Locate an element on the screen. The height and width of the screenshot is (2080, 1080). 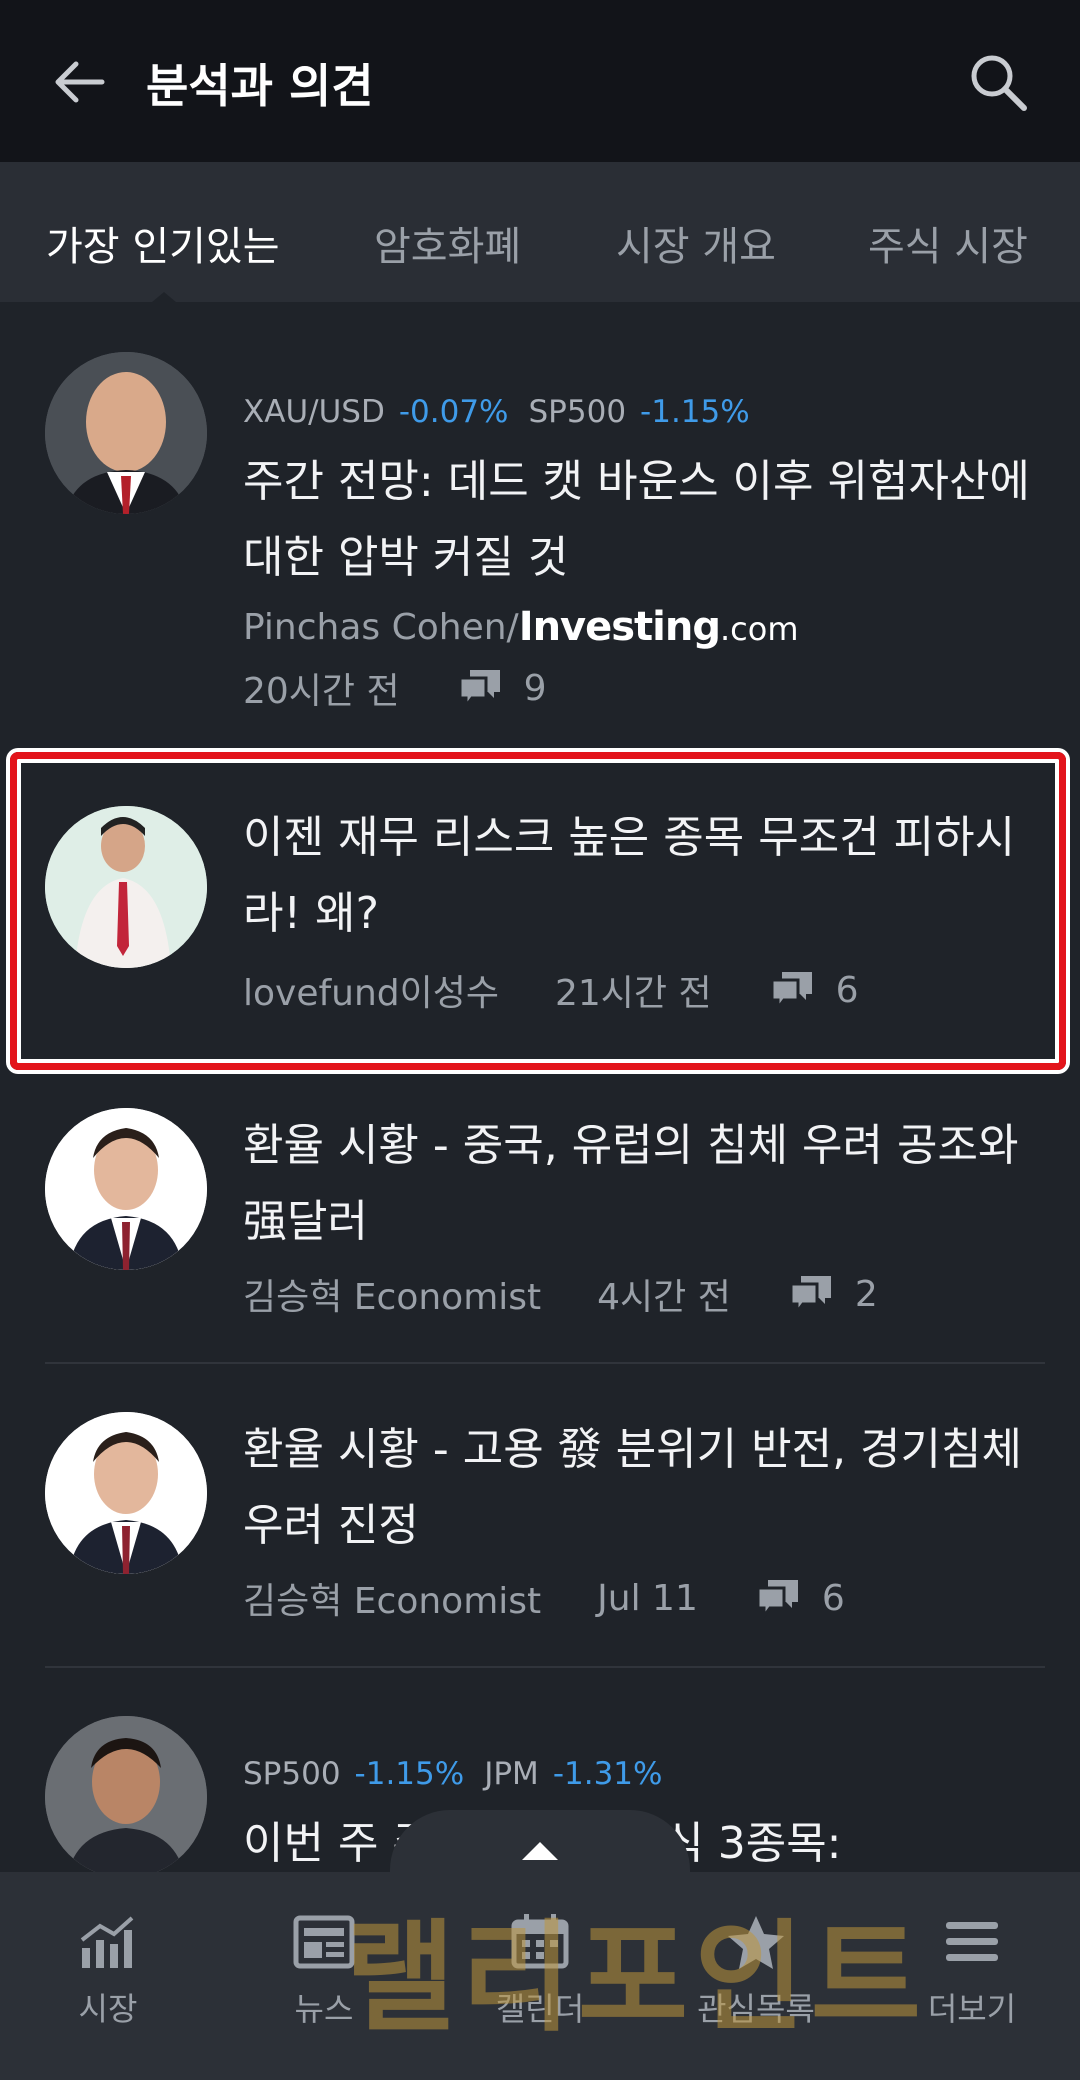
article-headline: 환율 시황 - 중국, 유럽의 침체 우려 공조와 强달러 is located at coordinates (643, 1184).